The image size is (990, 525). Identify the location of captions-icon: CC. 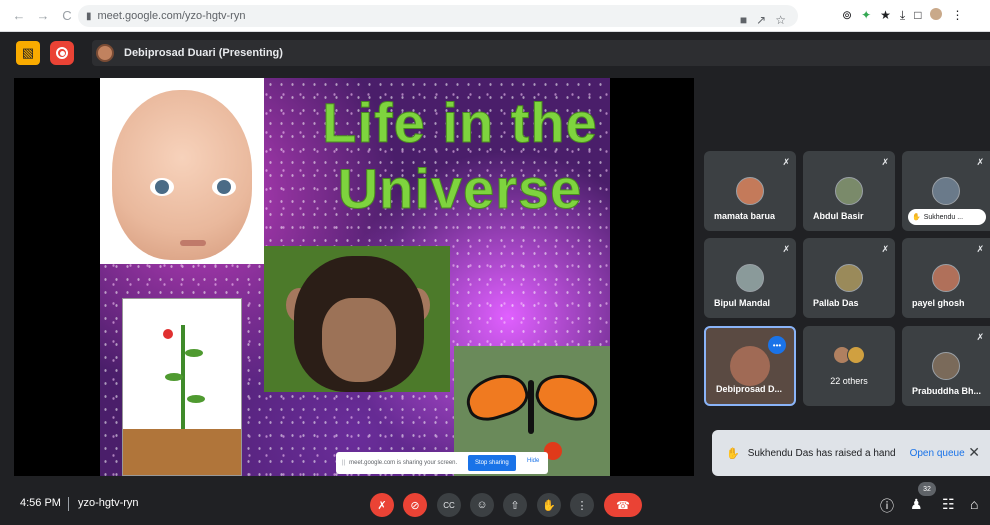
(449, 505).